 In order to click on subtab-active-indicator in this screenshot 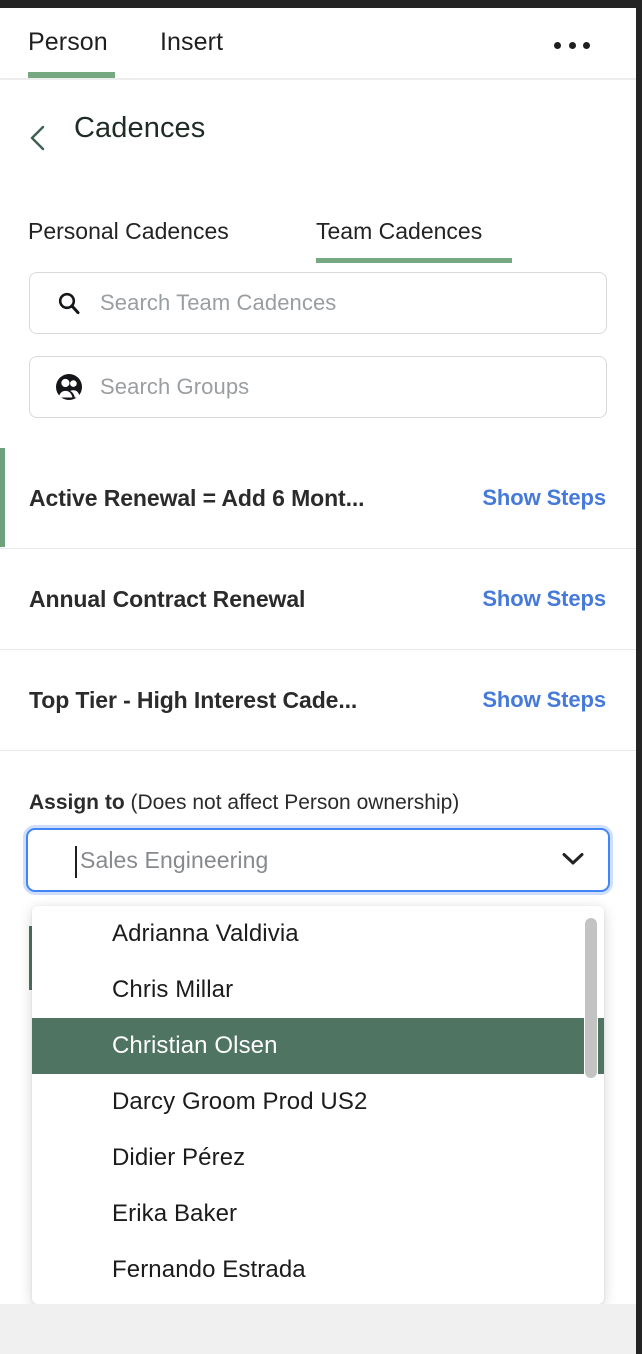, I will do `click(414, 260)`.